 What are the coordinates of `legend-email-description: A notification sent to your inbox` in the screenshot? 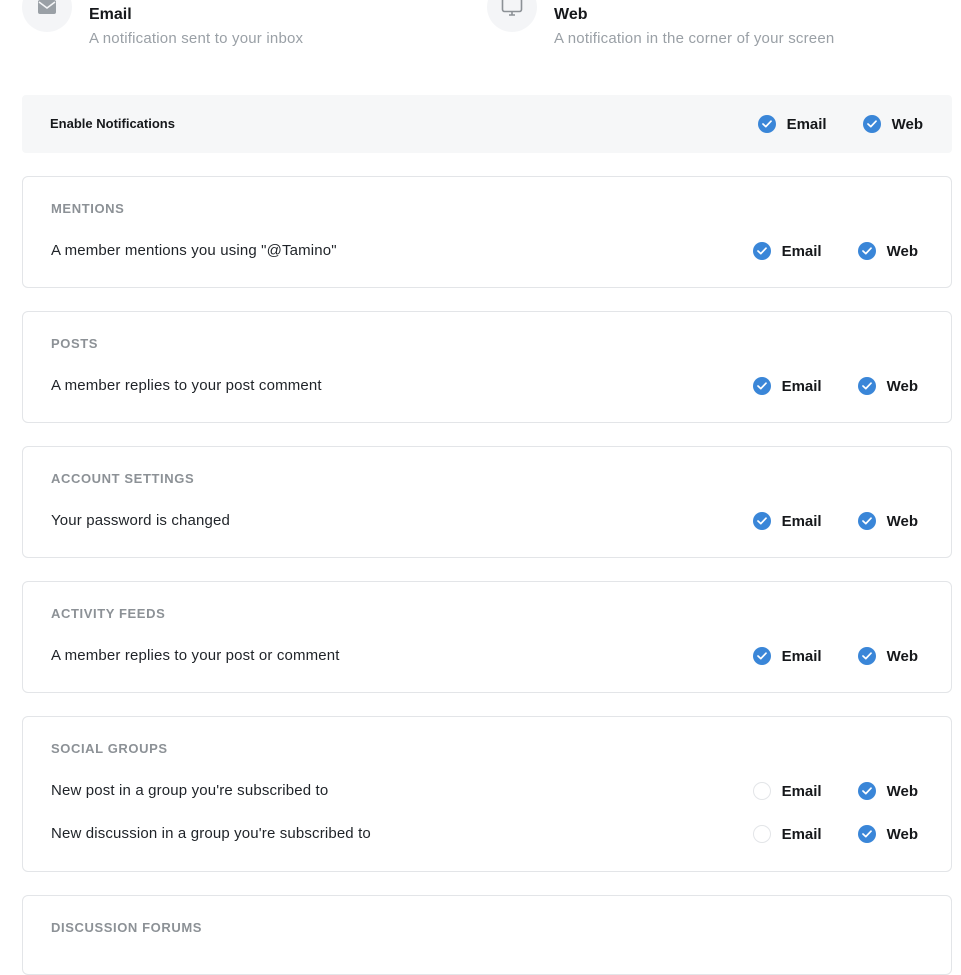 It's located at (196, 38).